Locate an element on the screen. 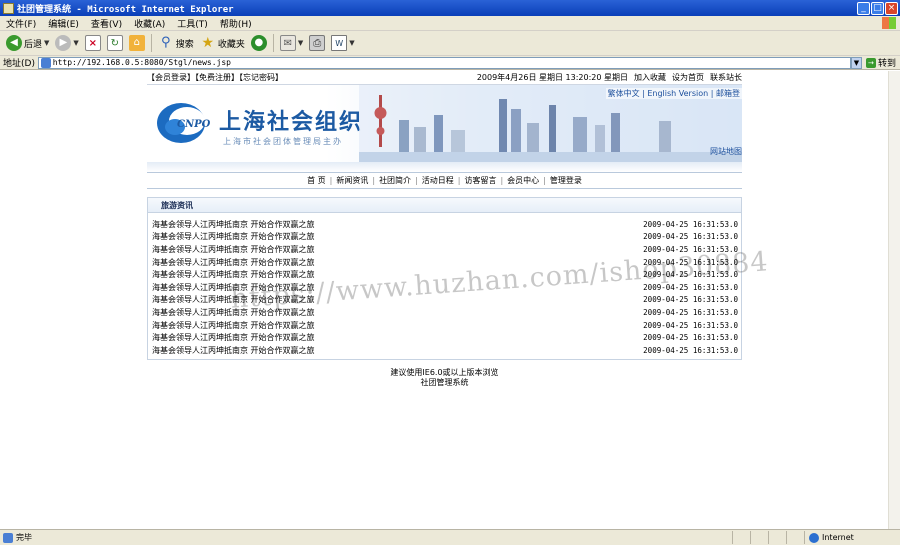 The width and height of the screenshot is (900, 545). back-label: 后退 is located at coordinates (33, 44).